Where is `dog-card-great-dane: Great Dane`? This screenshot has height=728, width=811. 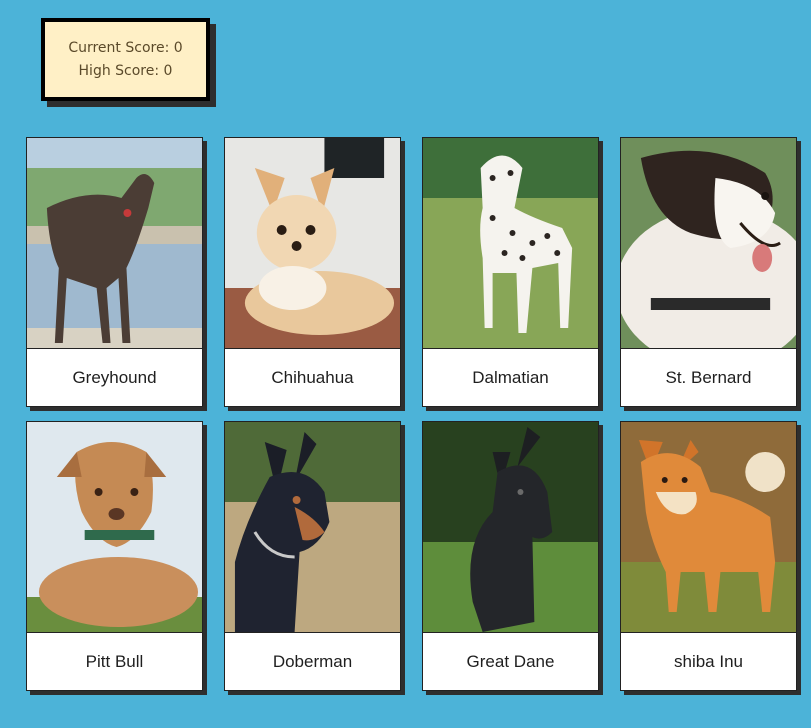
dog-card-great-dane: Great Dane is located at coordinates (510, 556).